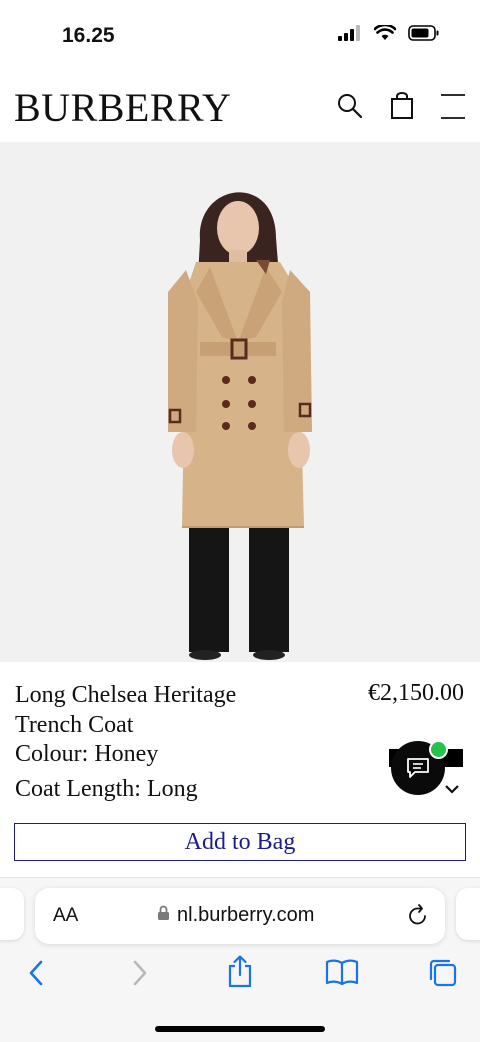  What do you see at coordinates (240, 36) in the screenshot?
I see `status-bar: 16.25` at bounding box center [240, 36].